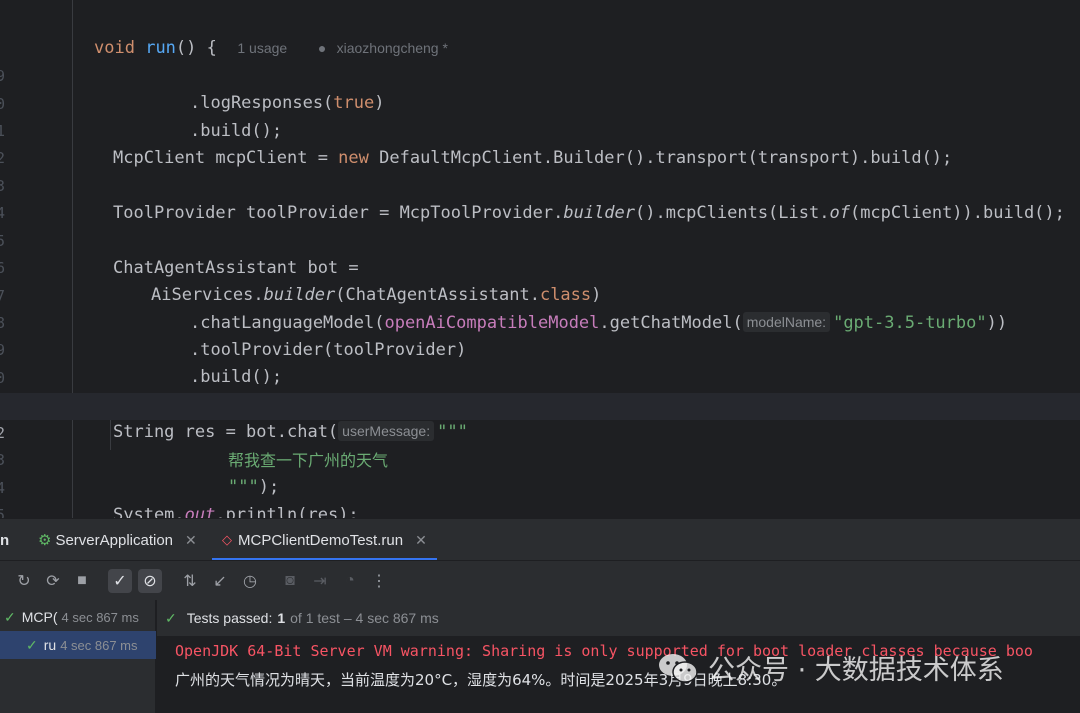 This screenshot has width=1080, height=713. What do you see at coordinates (290, 581) in the screenshot?
I see `screenshot-icon: ◙` at bounding box center [290, 581].